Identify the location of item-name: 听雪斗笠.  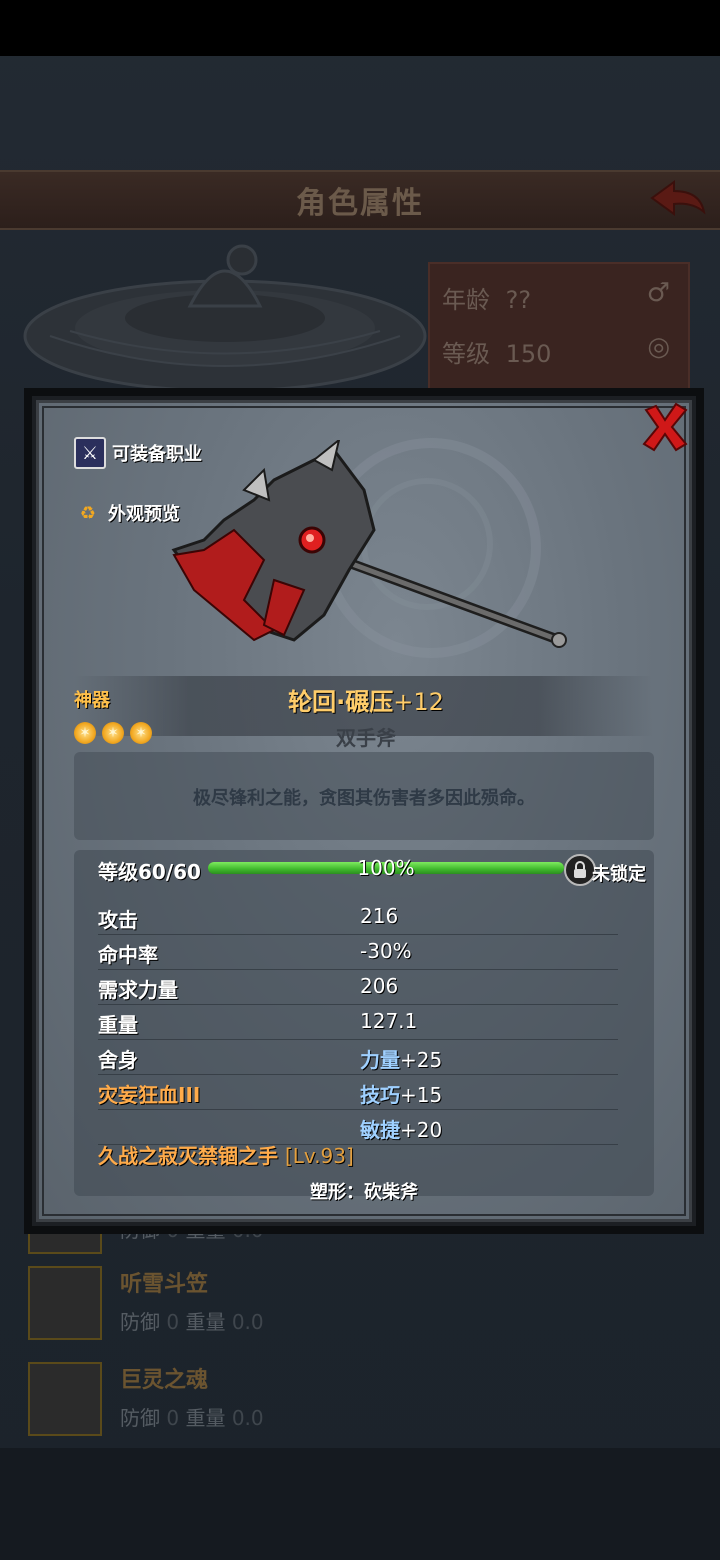
(164, 1284).